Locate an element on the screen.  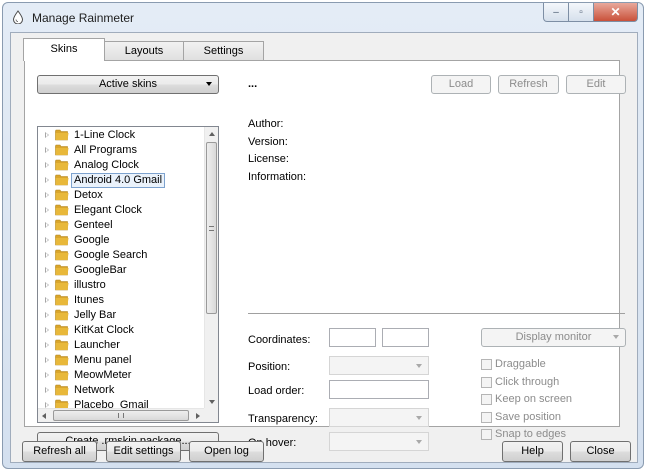
tab-settings: Settings is located at coordinates (223, 50).